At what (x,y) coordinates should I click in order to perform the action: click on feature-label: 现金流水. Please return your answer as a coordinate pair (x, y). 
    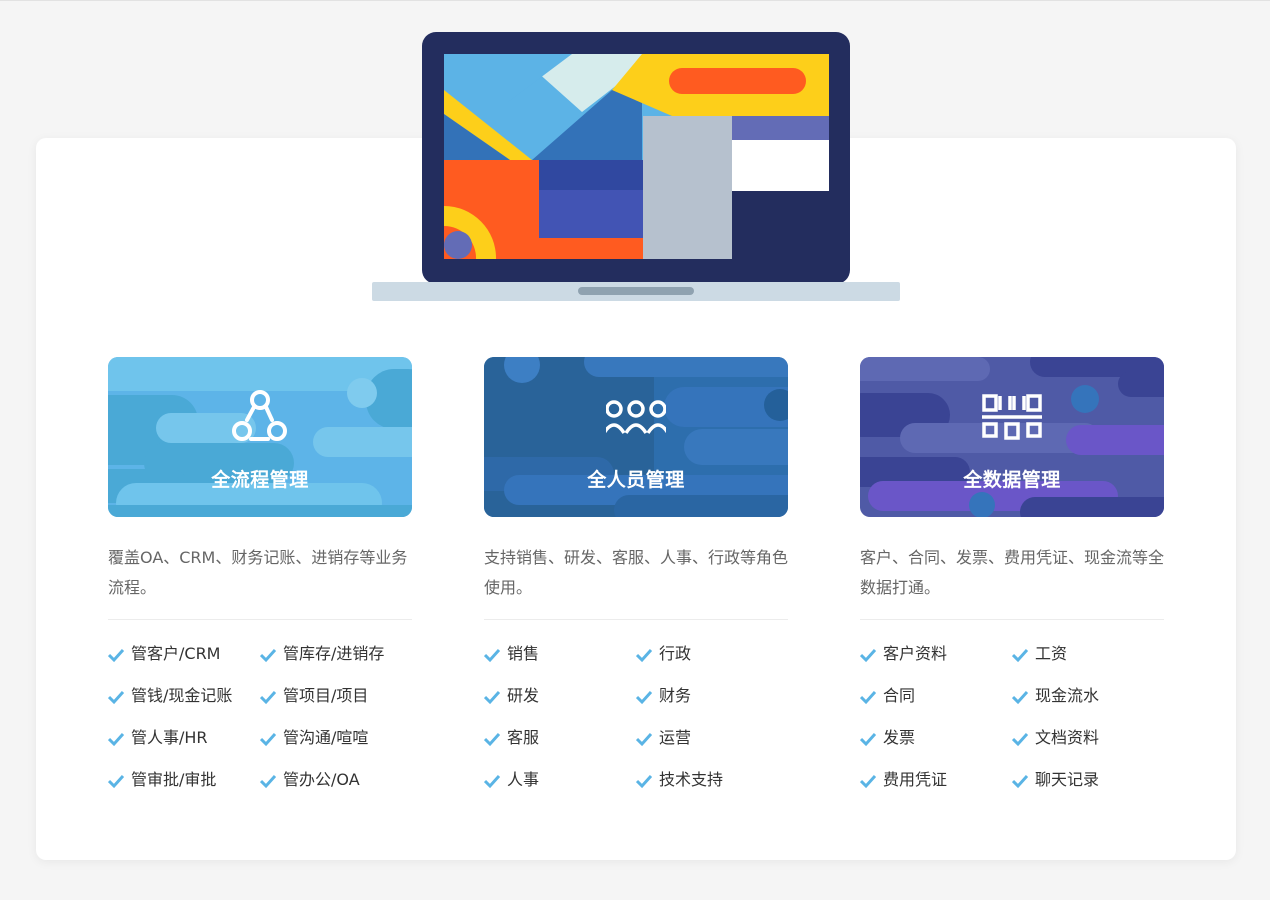
    Looking at the image, I should click on (1067, 695).